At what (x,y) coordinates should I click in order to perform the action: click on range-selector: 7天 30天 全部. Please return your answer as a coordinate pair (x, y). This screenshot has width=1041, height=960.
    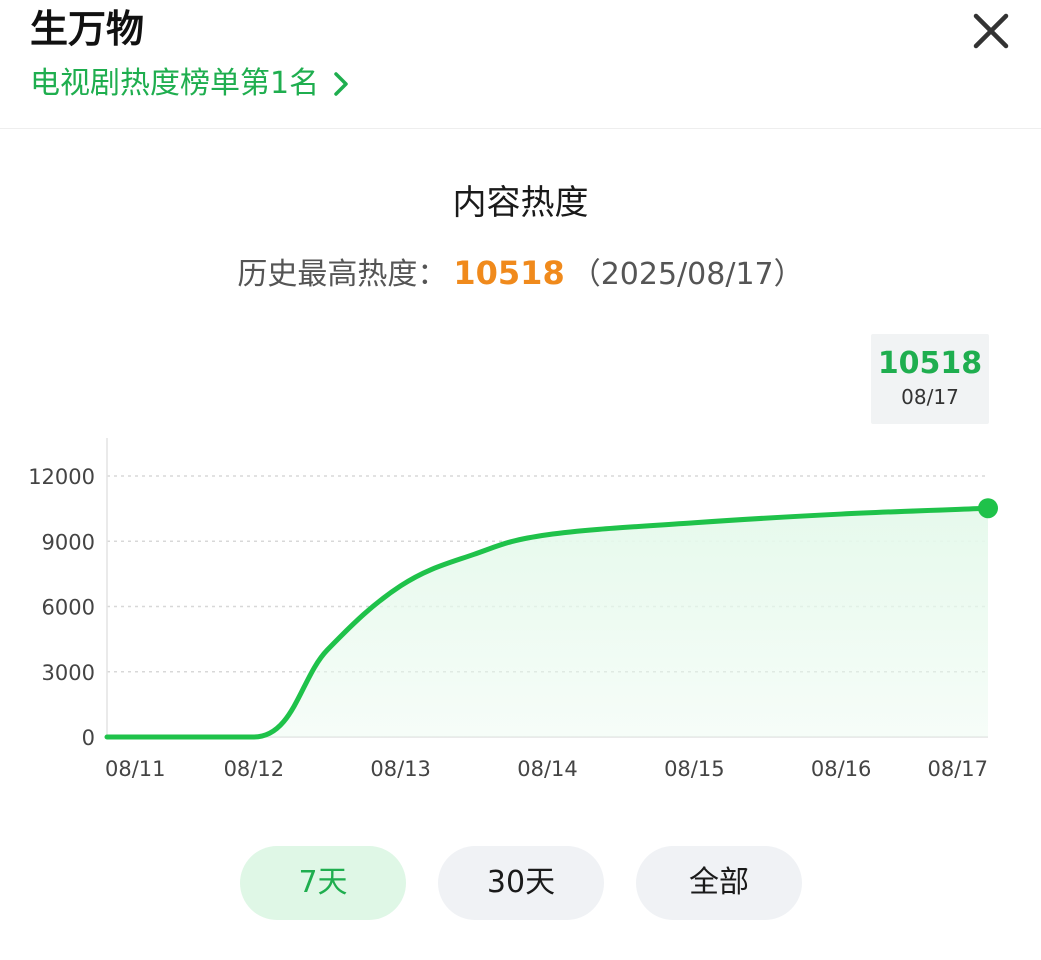
    Looking at the image, I should click on (520, 883).